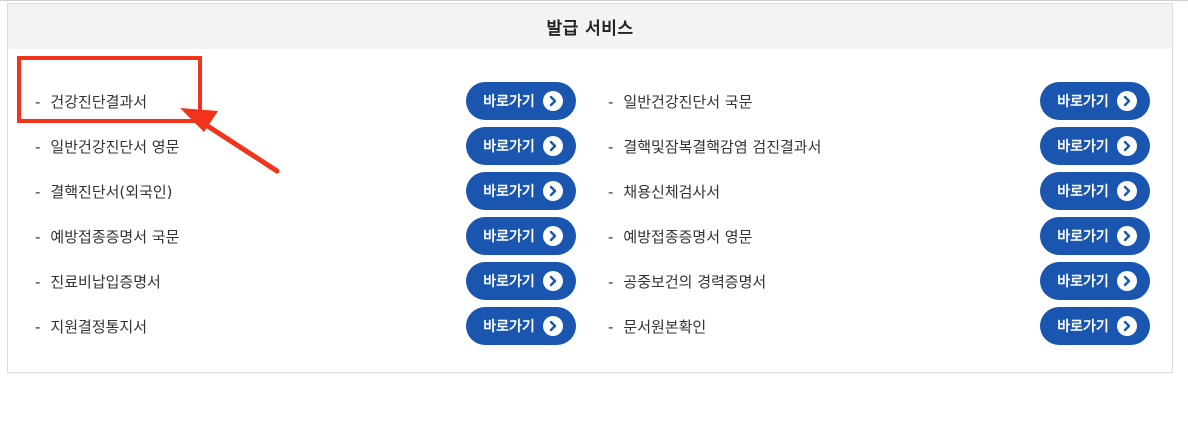 The width and height of the screenshot is (1188, 429). I want to click on service-item: - 문서원본확인, so click(657, 326).